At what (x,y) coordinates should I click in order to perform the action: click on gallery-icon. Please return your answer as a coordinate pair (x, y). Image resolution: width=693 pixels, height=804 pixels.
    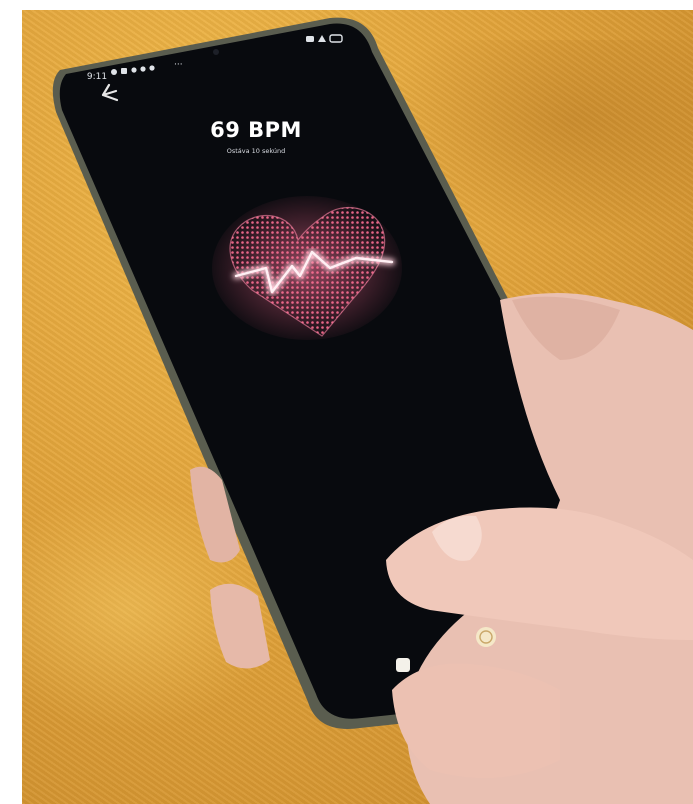
    Looking at the image, I should click on (124, 71).